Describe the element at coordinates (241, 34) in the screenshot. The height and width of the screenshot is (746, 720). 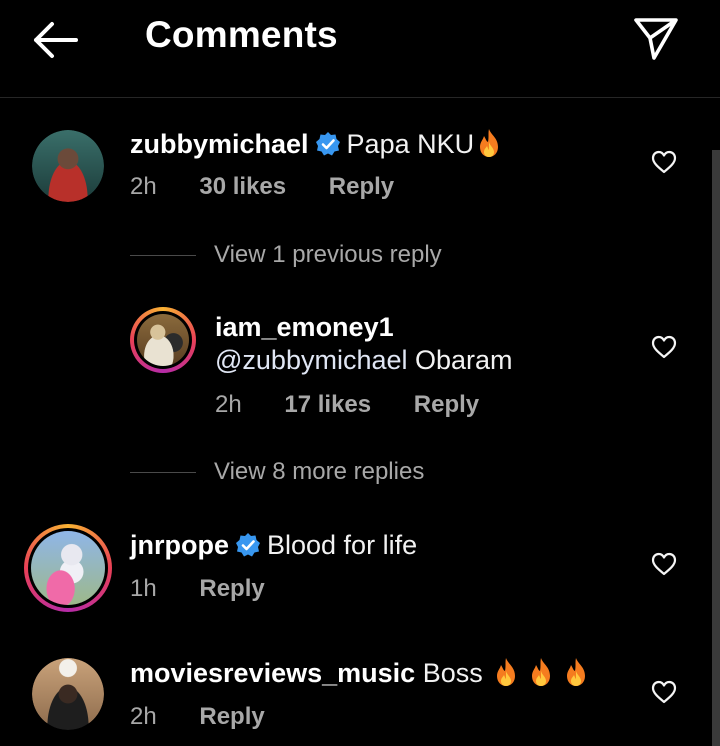
I see `page-title: Comments` at that location.